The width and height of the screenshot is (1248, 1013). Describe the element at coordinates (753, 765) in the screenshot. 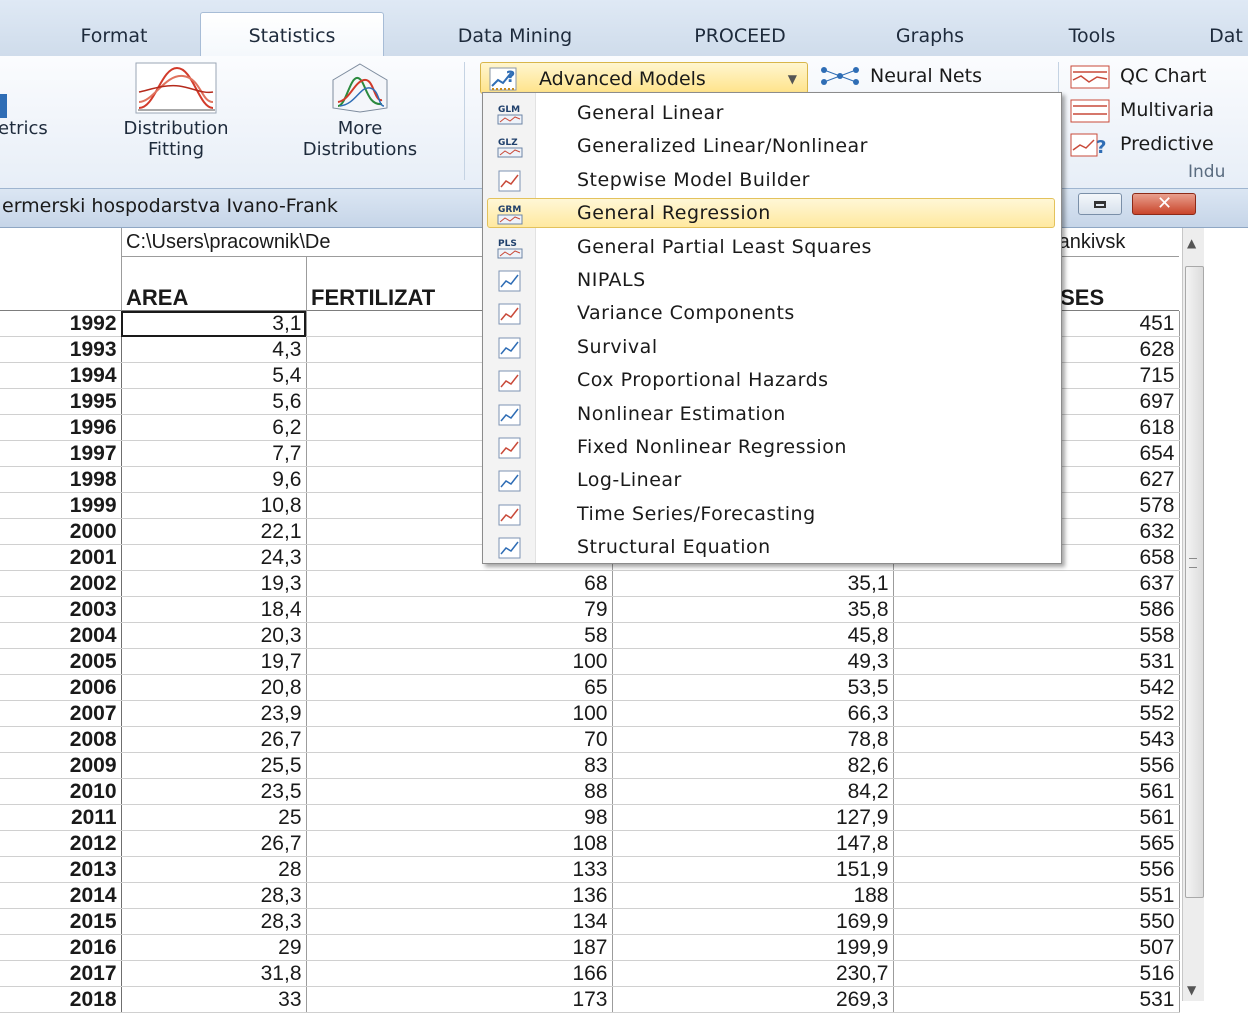

I see `col3-cell: 82,6` at that location.